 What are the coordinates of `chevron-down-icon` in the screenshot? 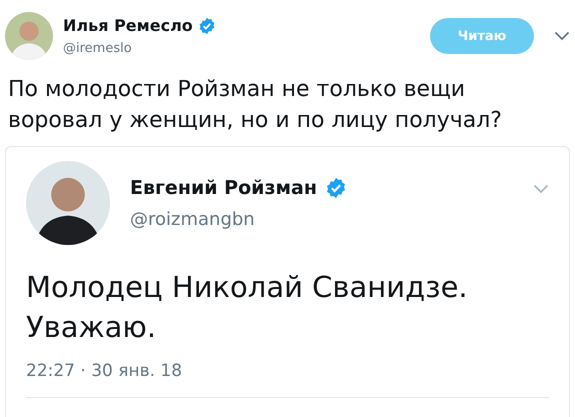 It's located at (562, 36).